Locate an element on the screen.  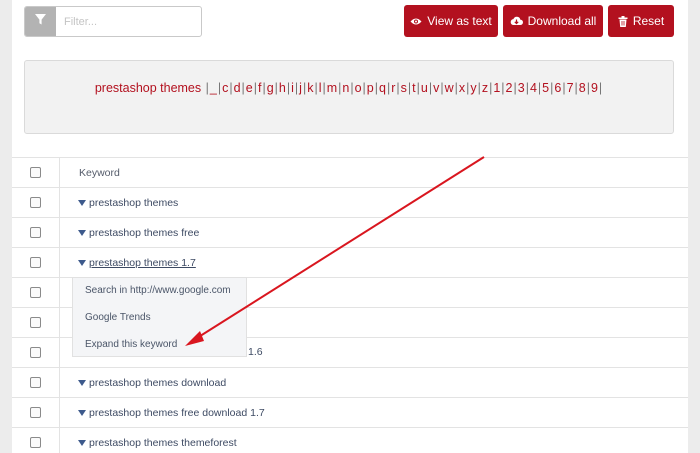
alpha-link: o is located at coordinates (358, 88).